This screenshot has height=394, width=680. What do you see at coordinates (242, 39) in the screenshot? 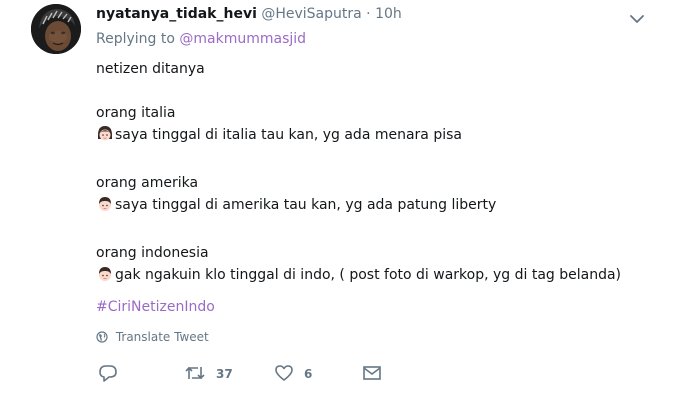
I see `replying-to-mention: @makmummasjid` at bounding box center [242, 39].